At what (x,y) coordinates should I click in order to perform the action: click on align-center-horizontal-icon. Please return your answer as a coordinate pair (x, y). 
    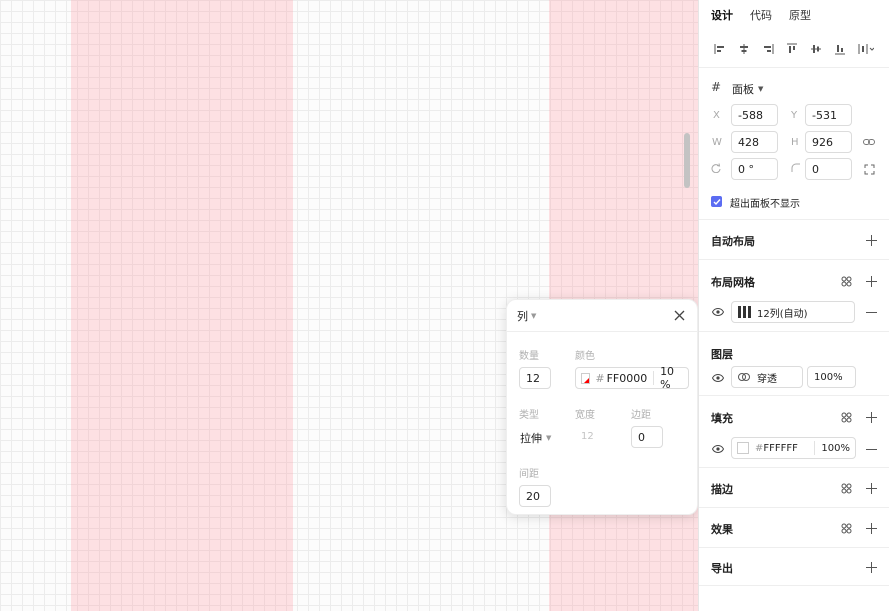
    Looking at the image, I should click on (744, 48).